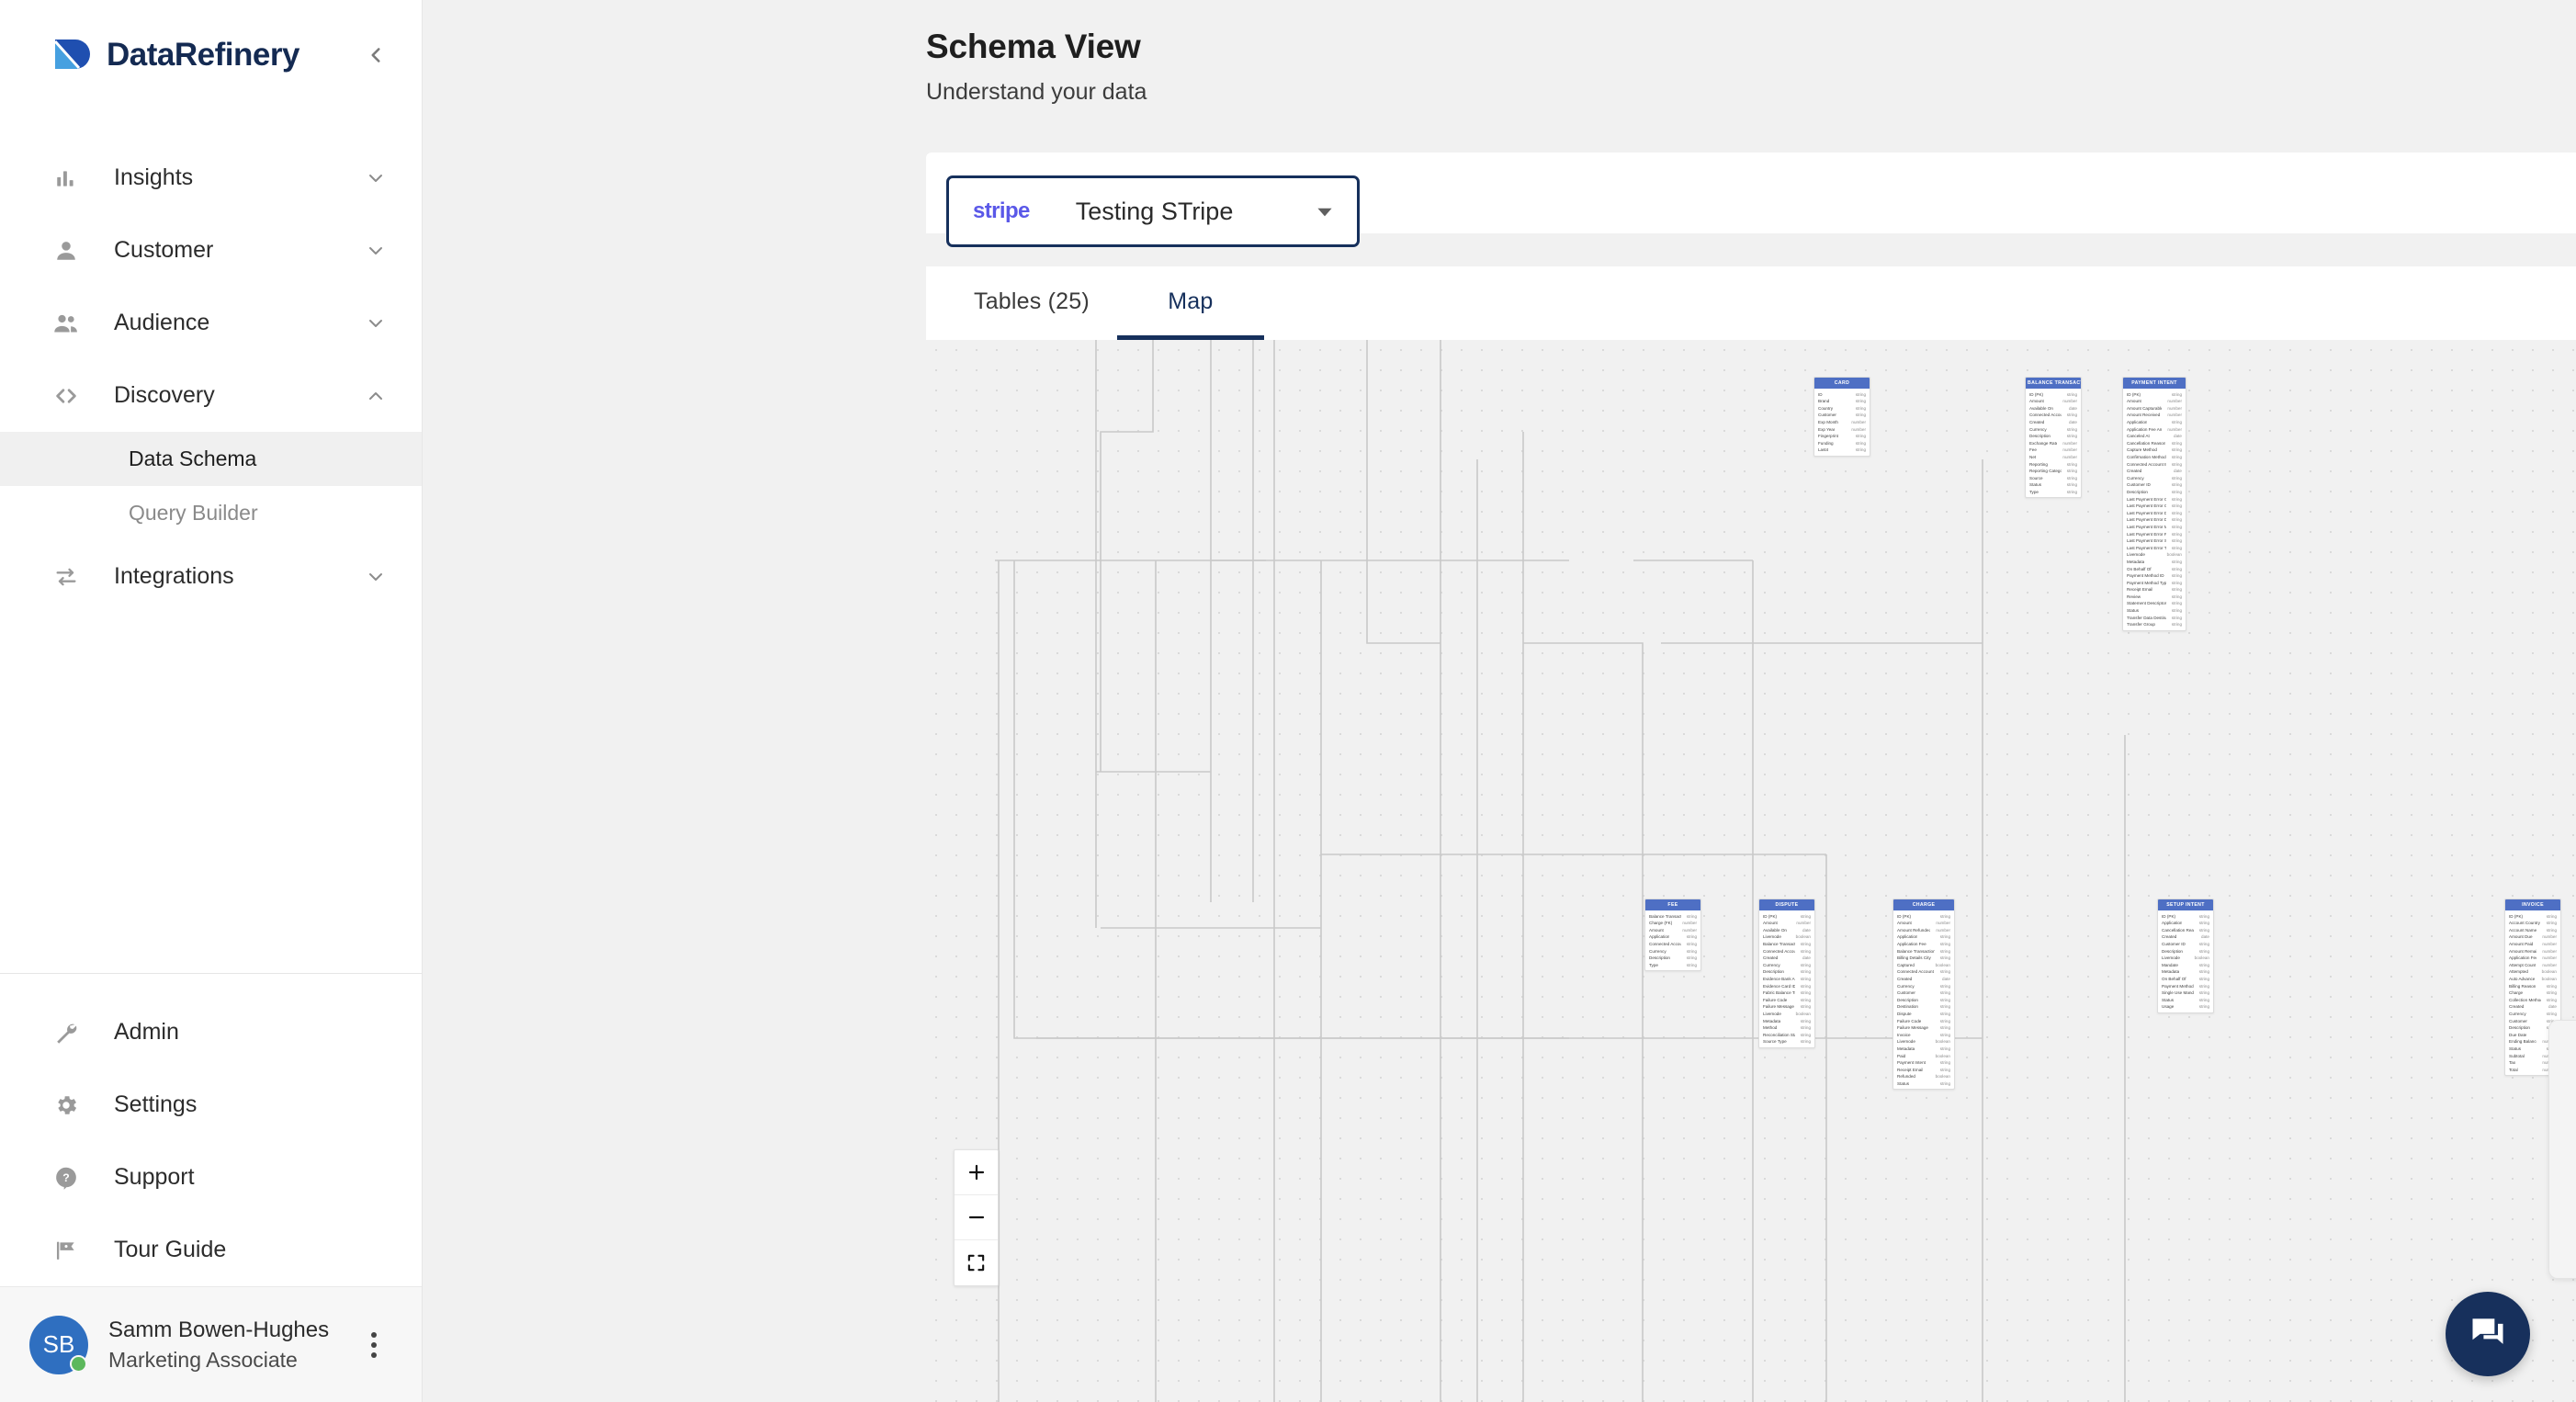 This screenshot has height=1402, width=2576. I want to click on schema-field-name: Type, so click(1653, 964).